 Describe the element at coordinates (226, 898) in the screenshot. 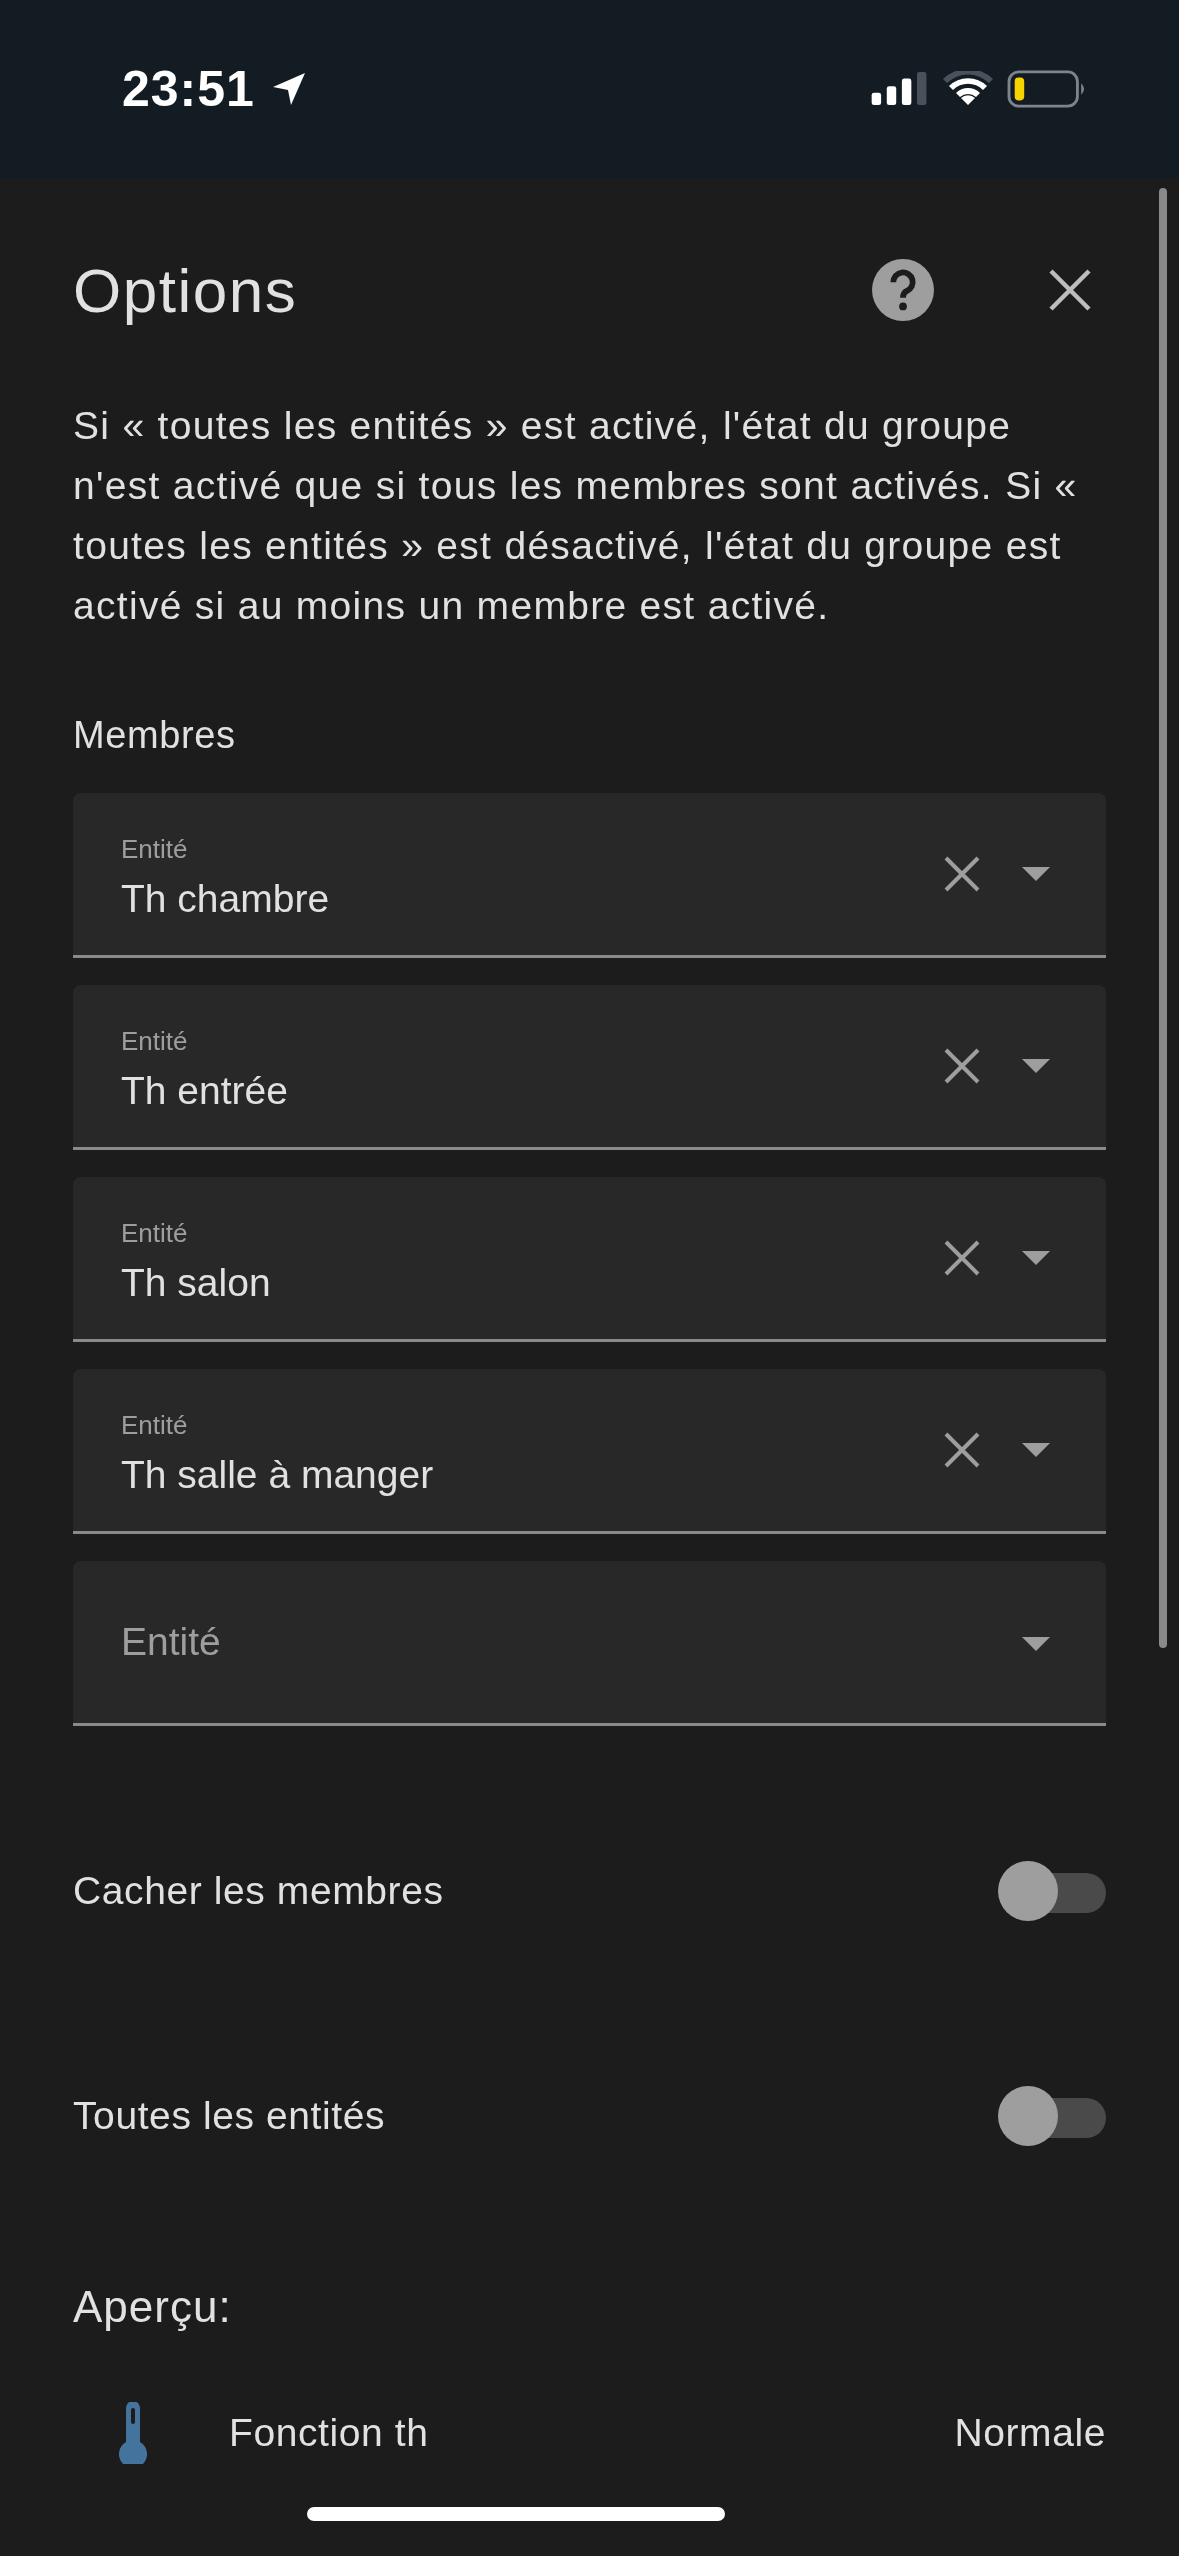

I see `field-value: Th chambre` at that location.